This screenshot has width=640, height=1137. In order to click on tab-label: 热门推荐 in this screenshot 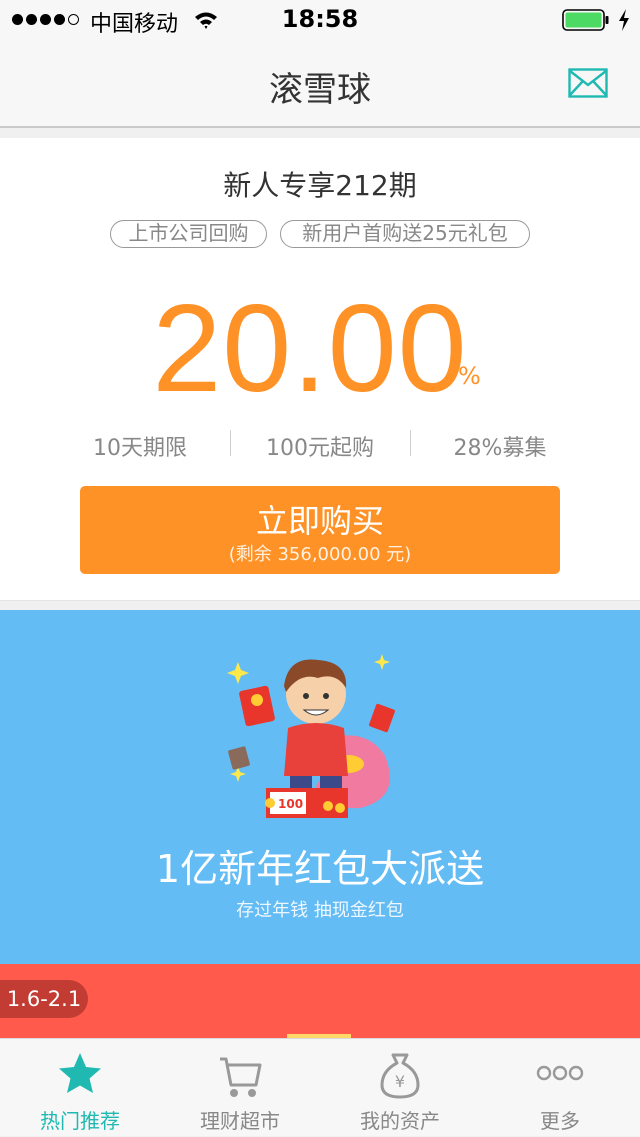, I will do `click(80, 1121)`.